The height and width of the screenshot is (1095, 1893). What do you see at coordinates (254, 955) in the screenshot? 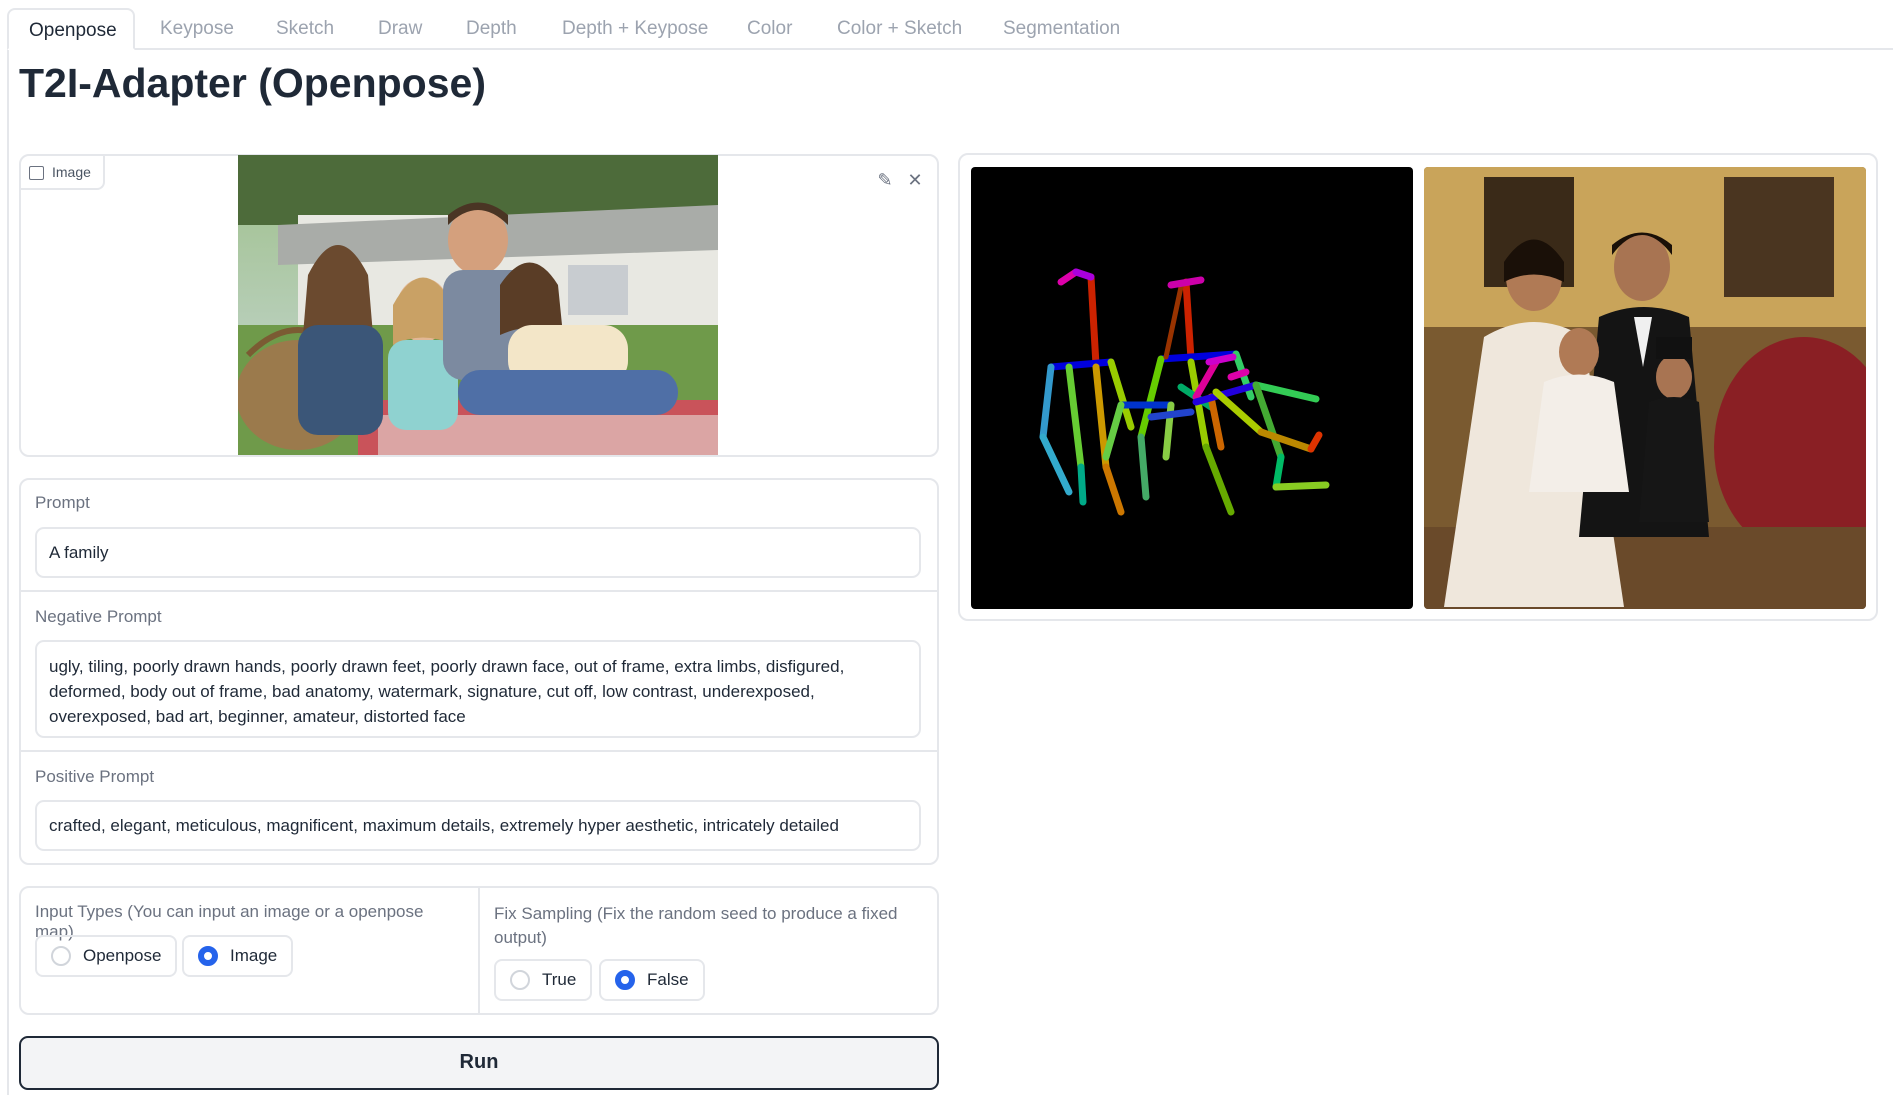
I see `radio-image-label: Image` at bounding box center [254, 955].